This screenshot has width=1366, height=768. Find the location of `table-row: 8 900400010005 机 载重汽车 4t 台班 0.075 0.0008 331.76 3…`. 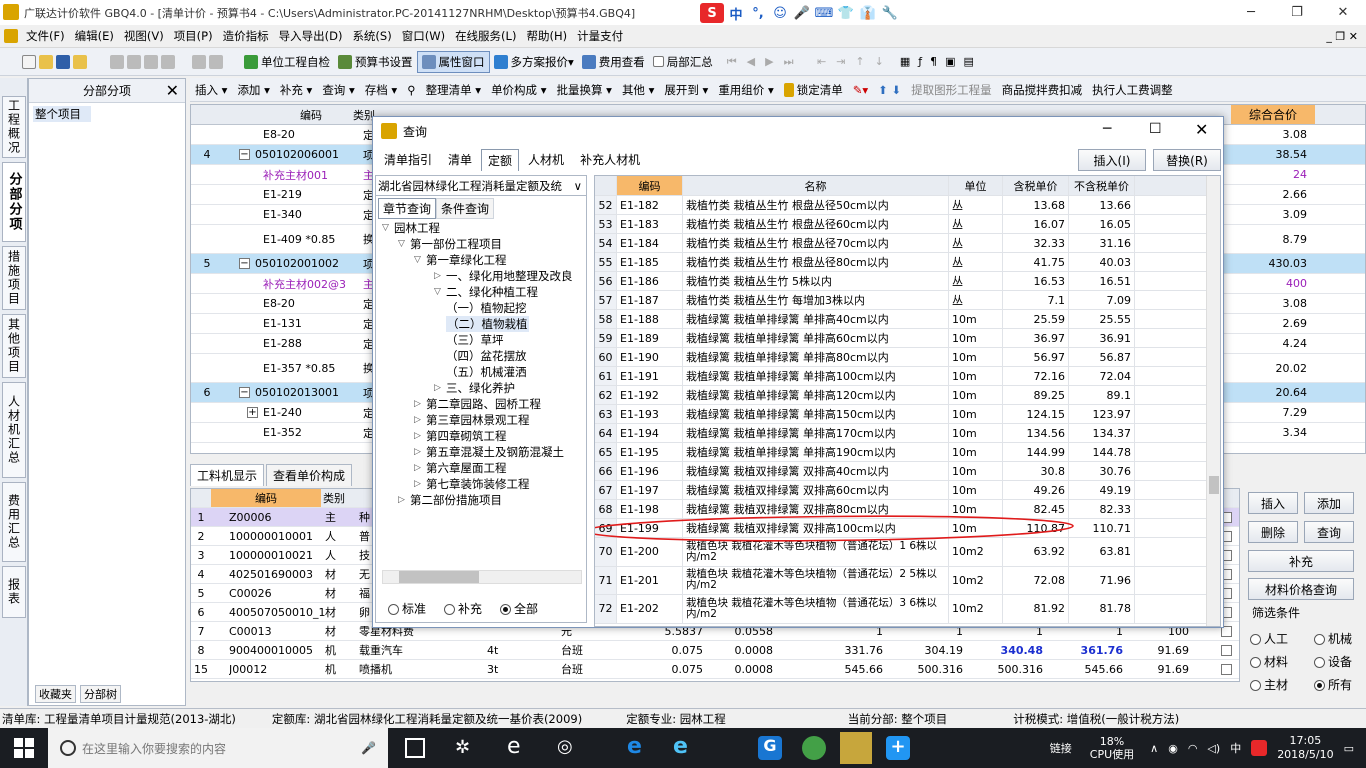

table-row: 8 900400010005 机 载重汽车 4t 台班 0.075 0.0008 331.76 3… is located at coordinates (715, 650).